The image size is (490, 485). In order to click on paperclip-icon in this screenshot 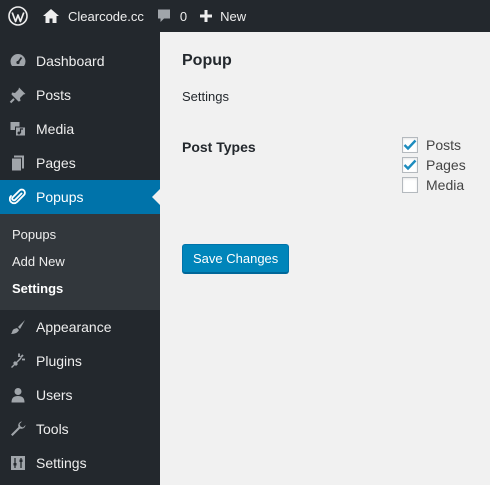, I will do `click(18, 197)`.